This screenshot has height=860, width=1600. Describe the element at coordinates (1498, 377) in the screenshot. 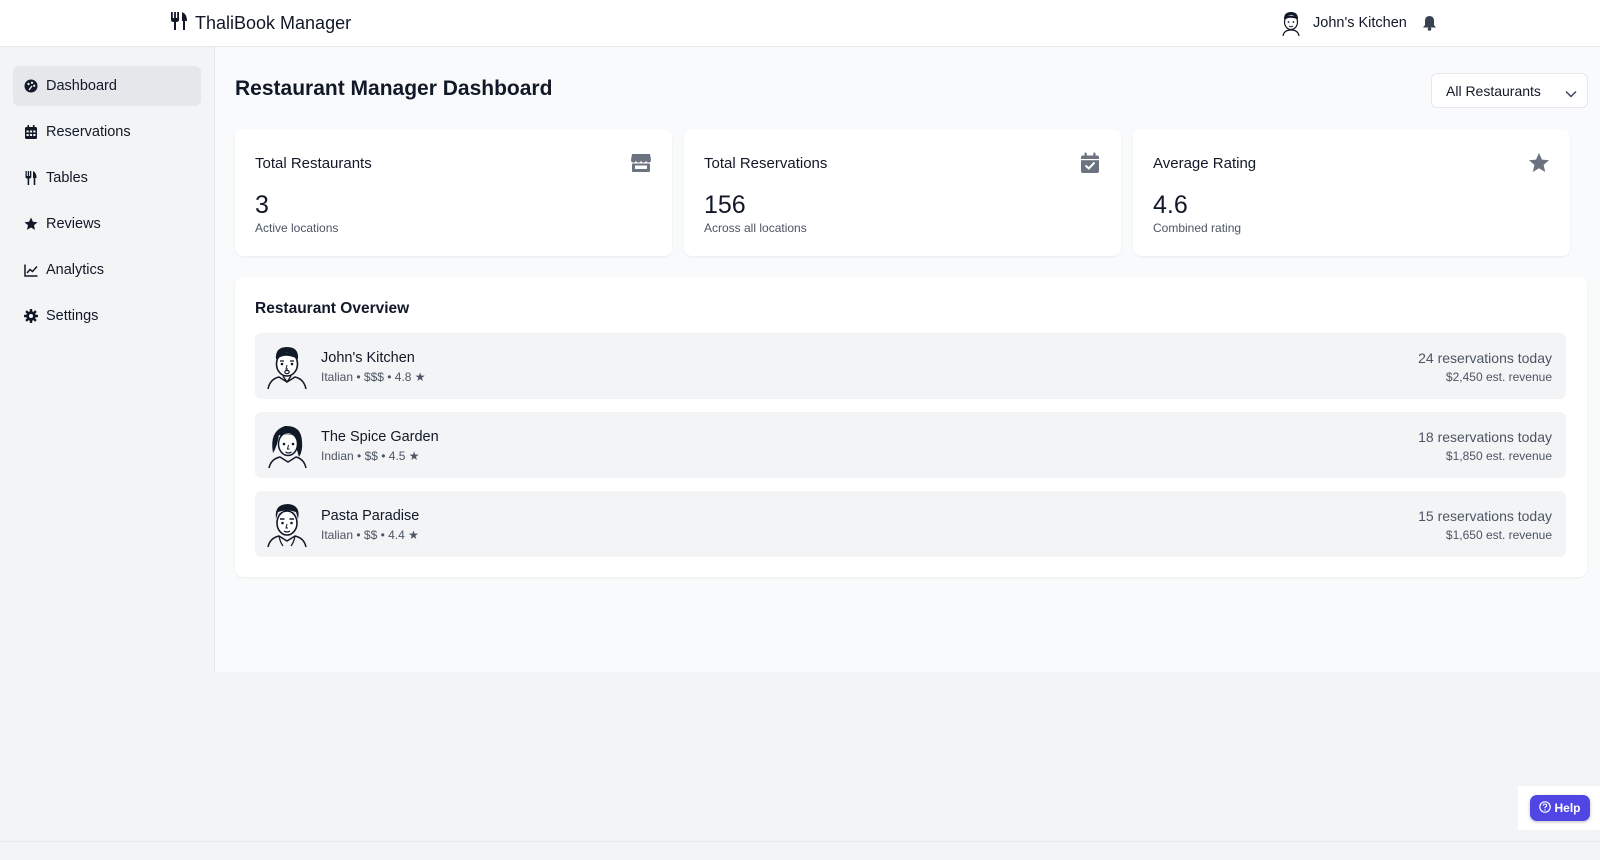

I see `estimated-revenue: $2,450 est. revenue` at that location.